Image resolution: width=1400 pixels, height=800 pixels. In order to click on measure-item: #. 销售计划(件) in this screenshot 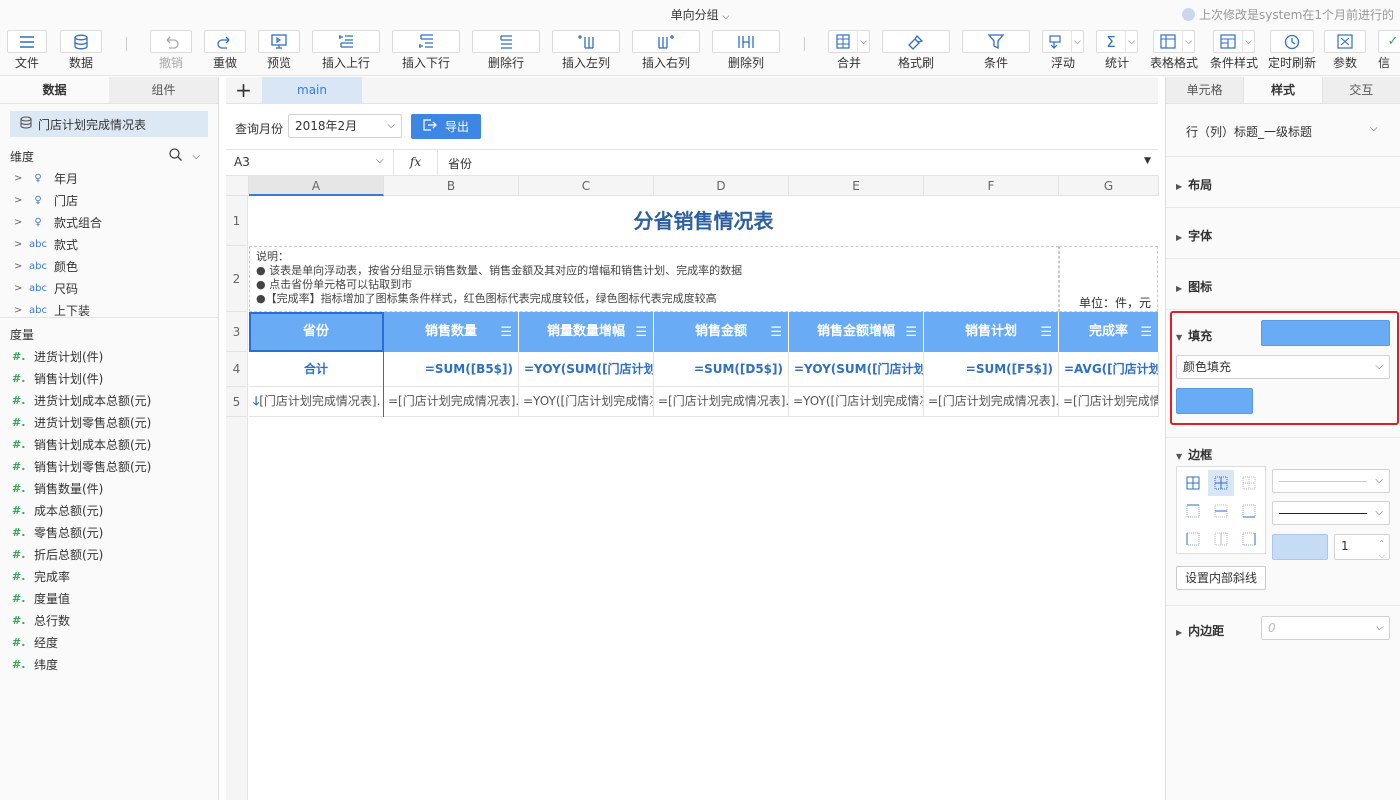, I will do `click(109, 378)`.